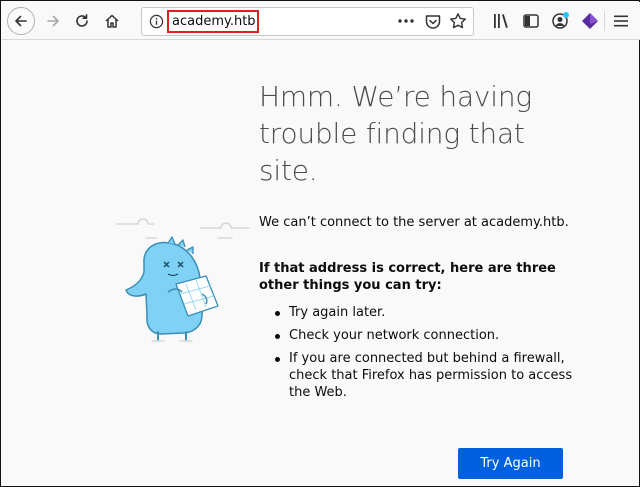 Image resolution: width=640 pixels, height=487 pixels. What do you see at coordinates (182, 280) in the screenshot?
I see `dinosaur-illustration-icon` at bounding box center [182, 280].